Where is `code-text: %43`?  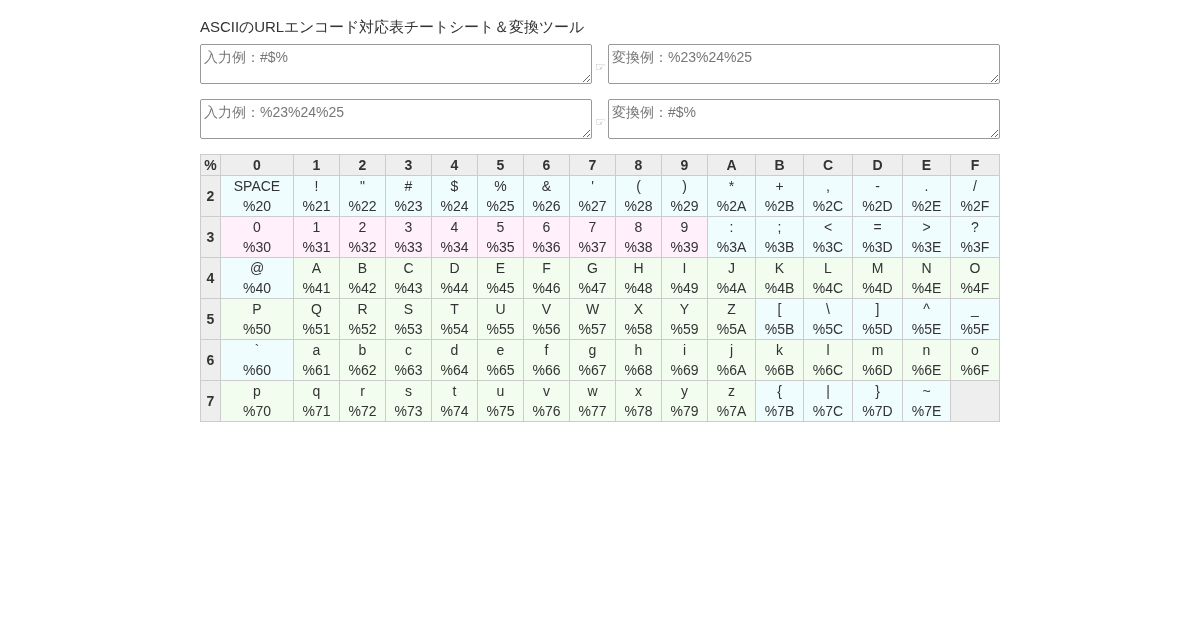 code-text: %43 is located at coordinates (408, 288).